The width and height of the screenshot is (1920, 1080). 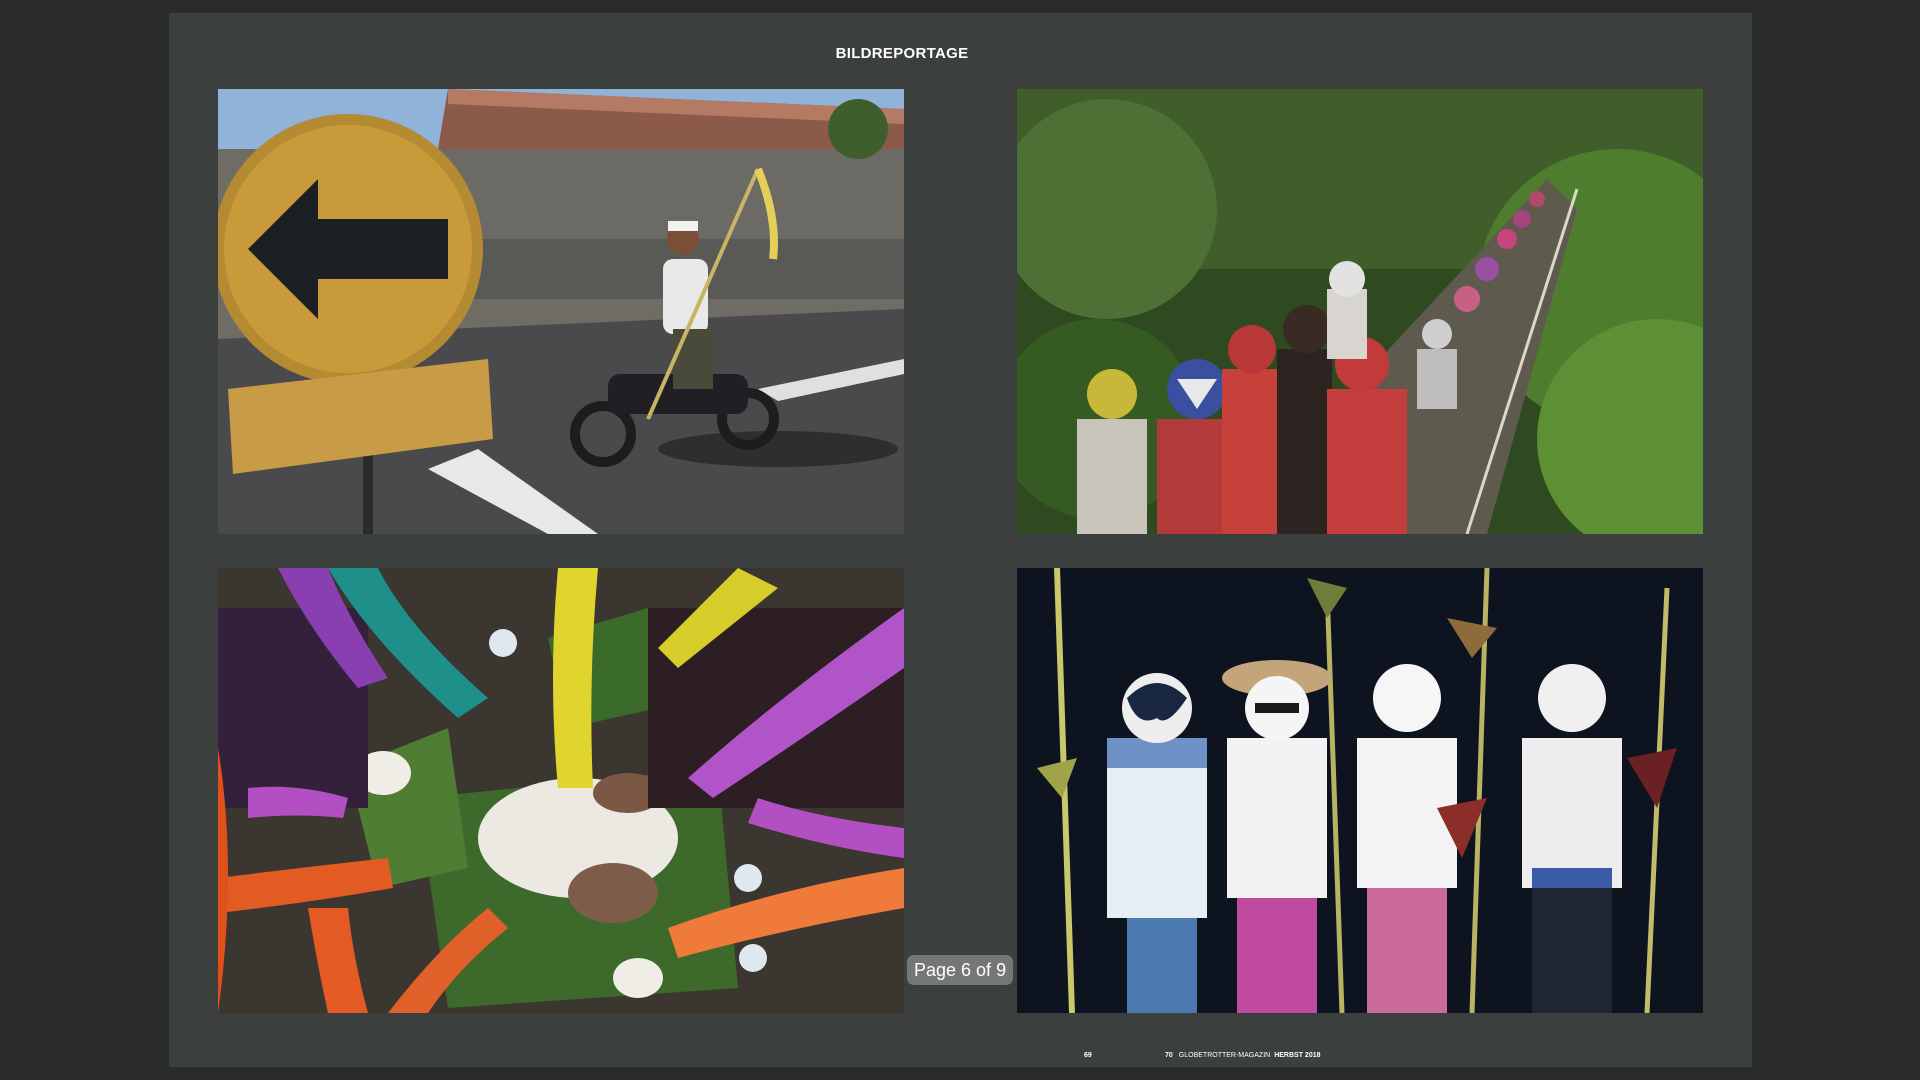 What do you see at coordinates (1224, 1055) in the screenshot?
I see `magazine-name: GLOBETROTTER-MAGAZIN` at bounding box center [1224, 1055].